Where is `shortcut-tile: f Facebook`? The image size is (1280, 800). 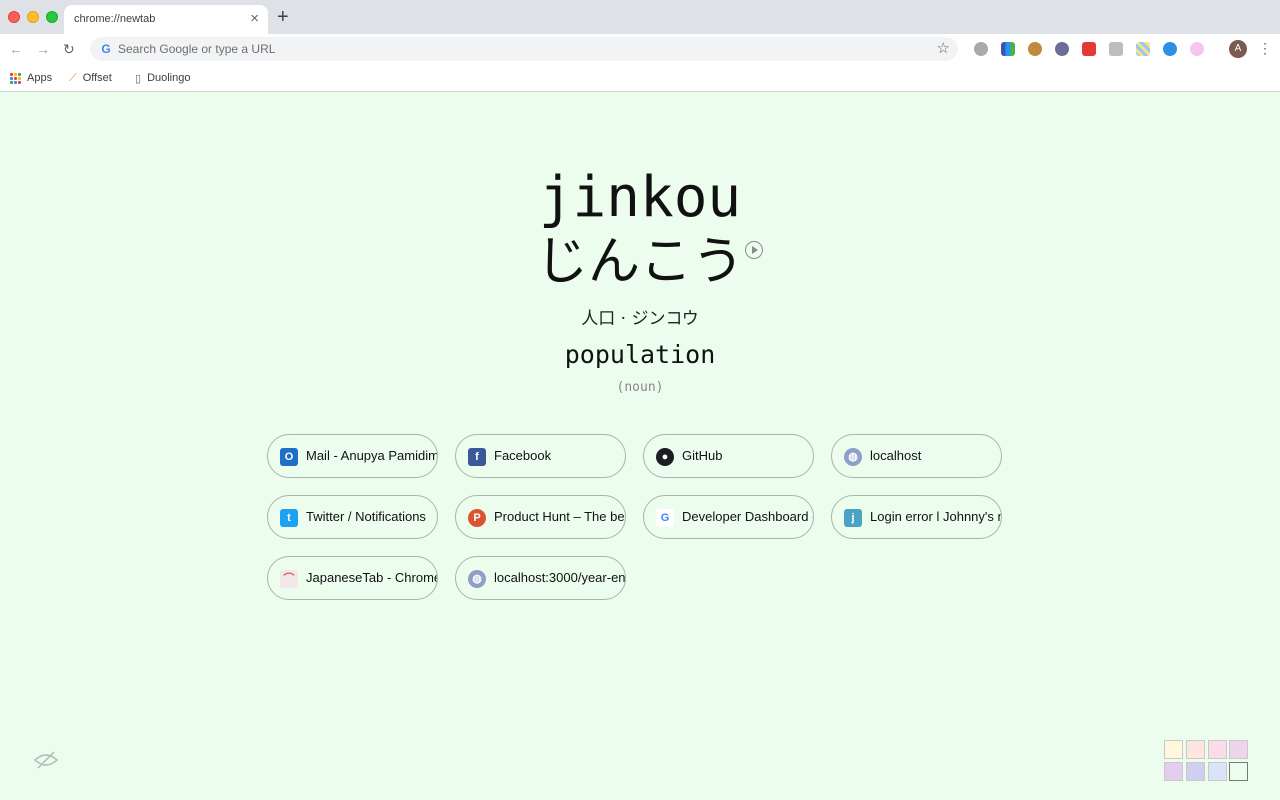 shortcut-tile: f Facebook is located at coordinates (540, 456).